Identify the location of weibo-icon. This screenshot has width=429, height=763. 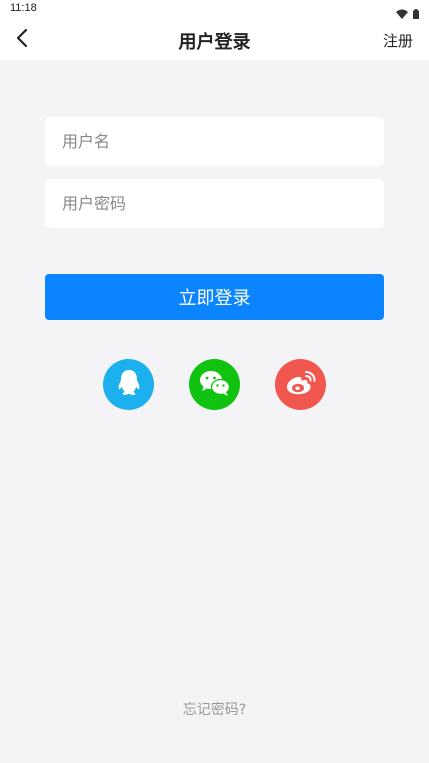
(301, 385).